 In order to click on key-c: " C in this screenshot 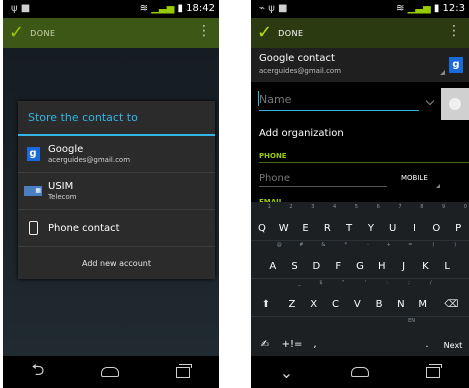, I will do `click(336, 297)`.